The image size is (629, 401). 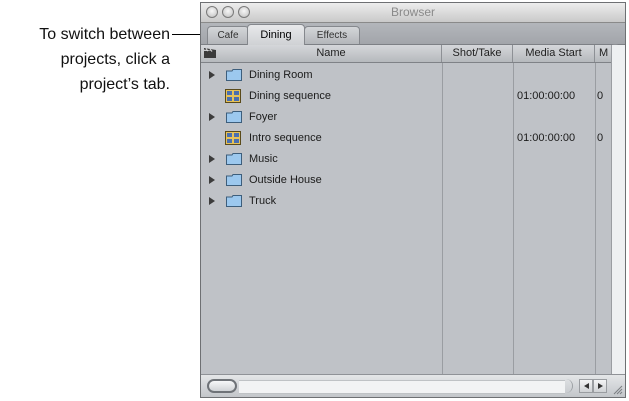 What do you see at coordinates (285, 180) in the screenshot?
I see `item-name: Outside House` at bounding box center [285, 180].